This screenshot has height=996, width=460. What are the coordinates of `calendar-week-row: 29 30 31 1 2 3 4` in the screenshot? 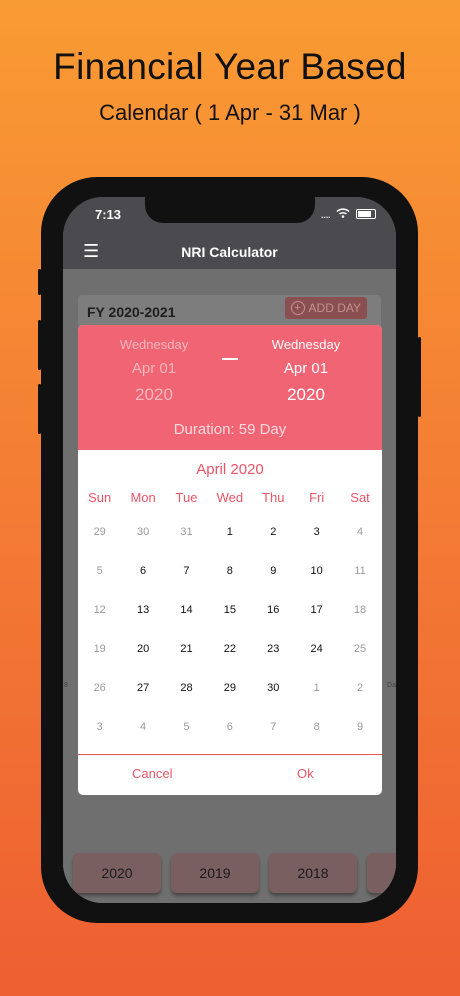 It's located at (230, 544).